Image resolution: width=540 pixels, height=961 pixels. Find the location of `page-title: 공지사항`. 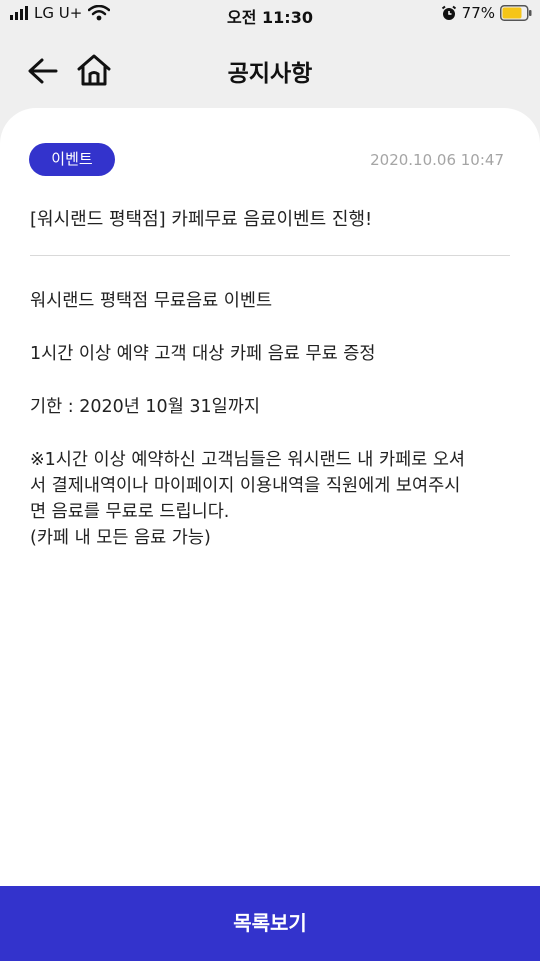

page-title: 공지사항 is located at coordinates (270, 74).